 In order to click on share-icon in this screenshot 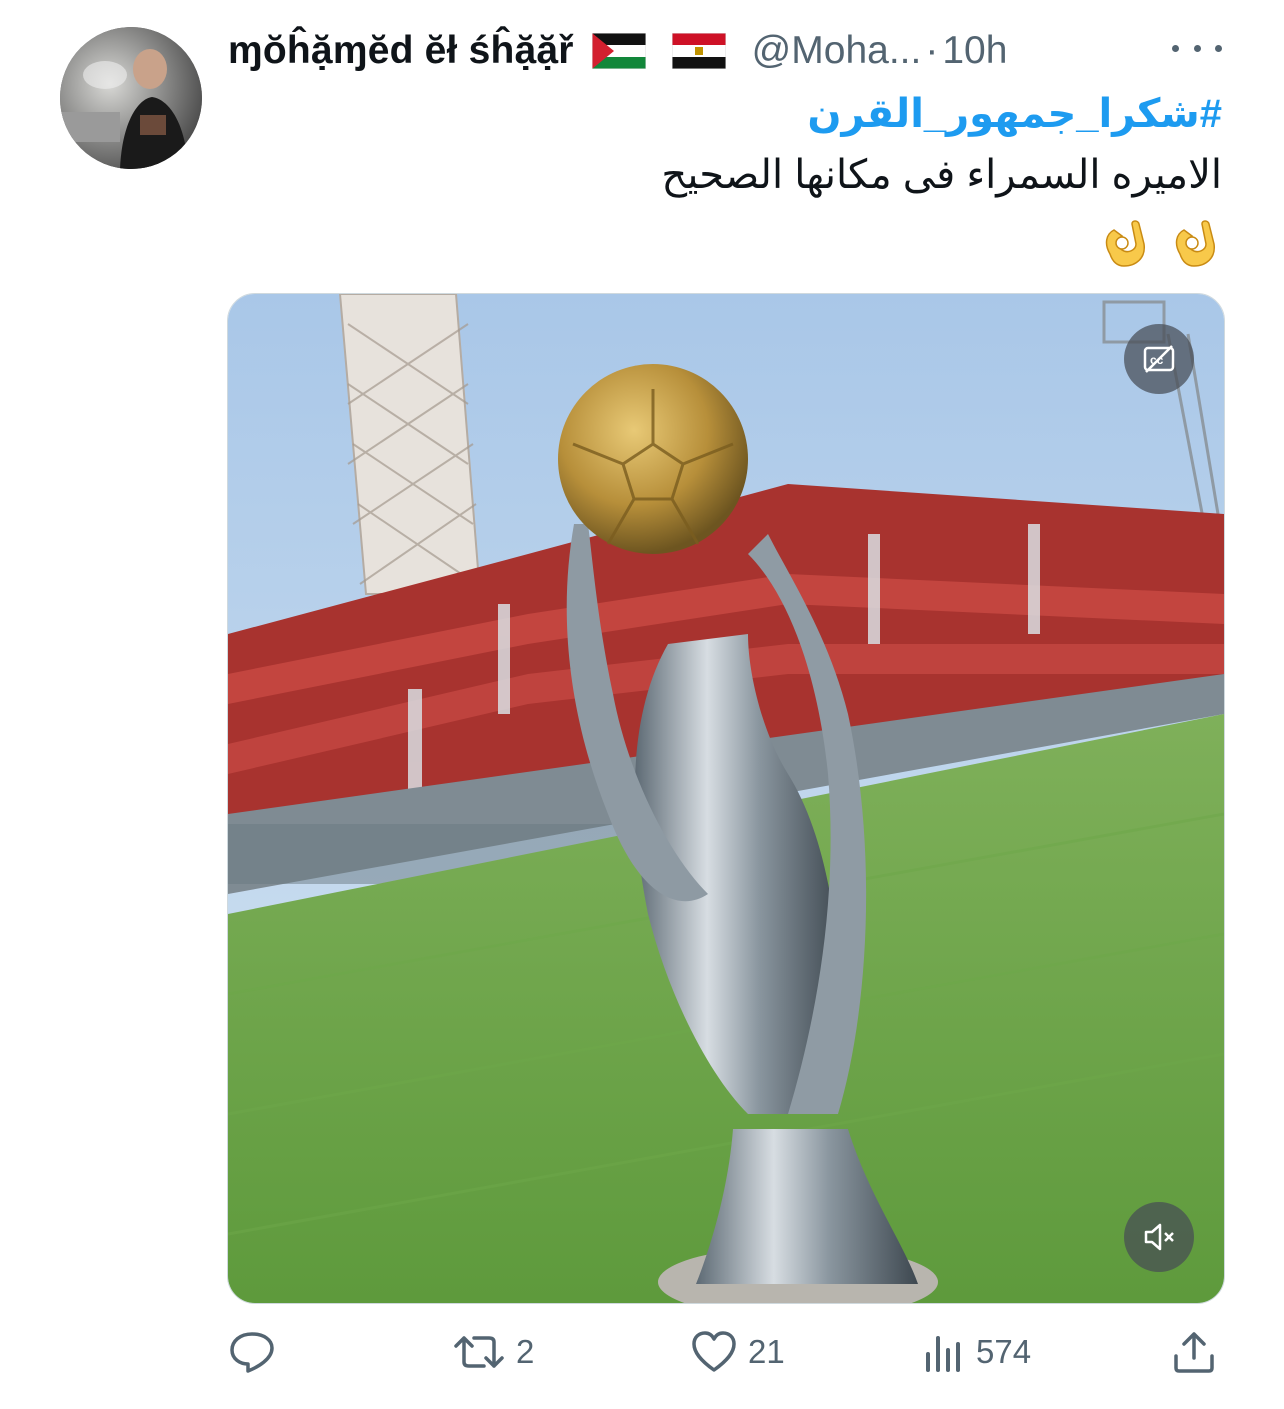, I will do `click(1194, 1352)`.